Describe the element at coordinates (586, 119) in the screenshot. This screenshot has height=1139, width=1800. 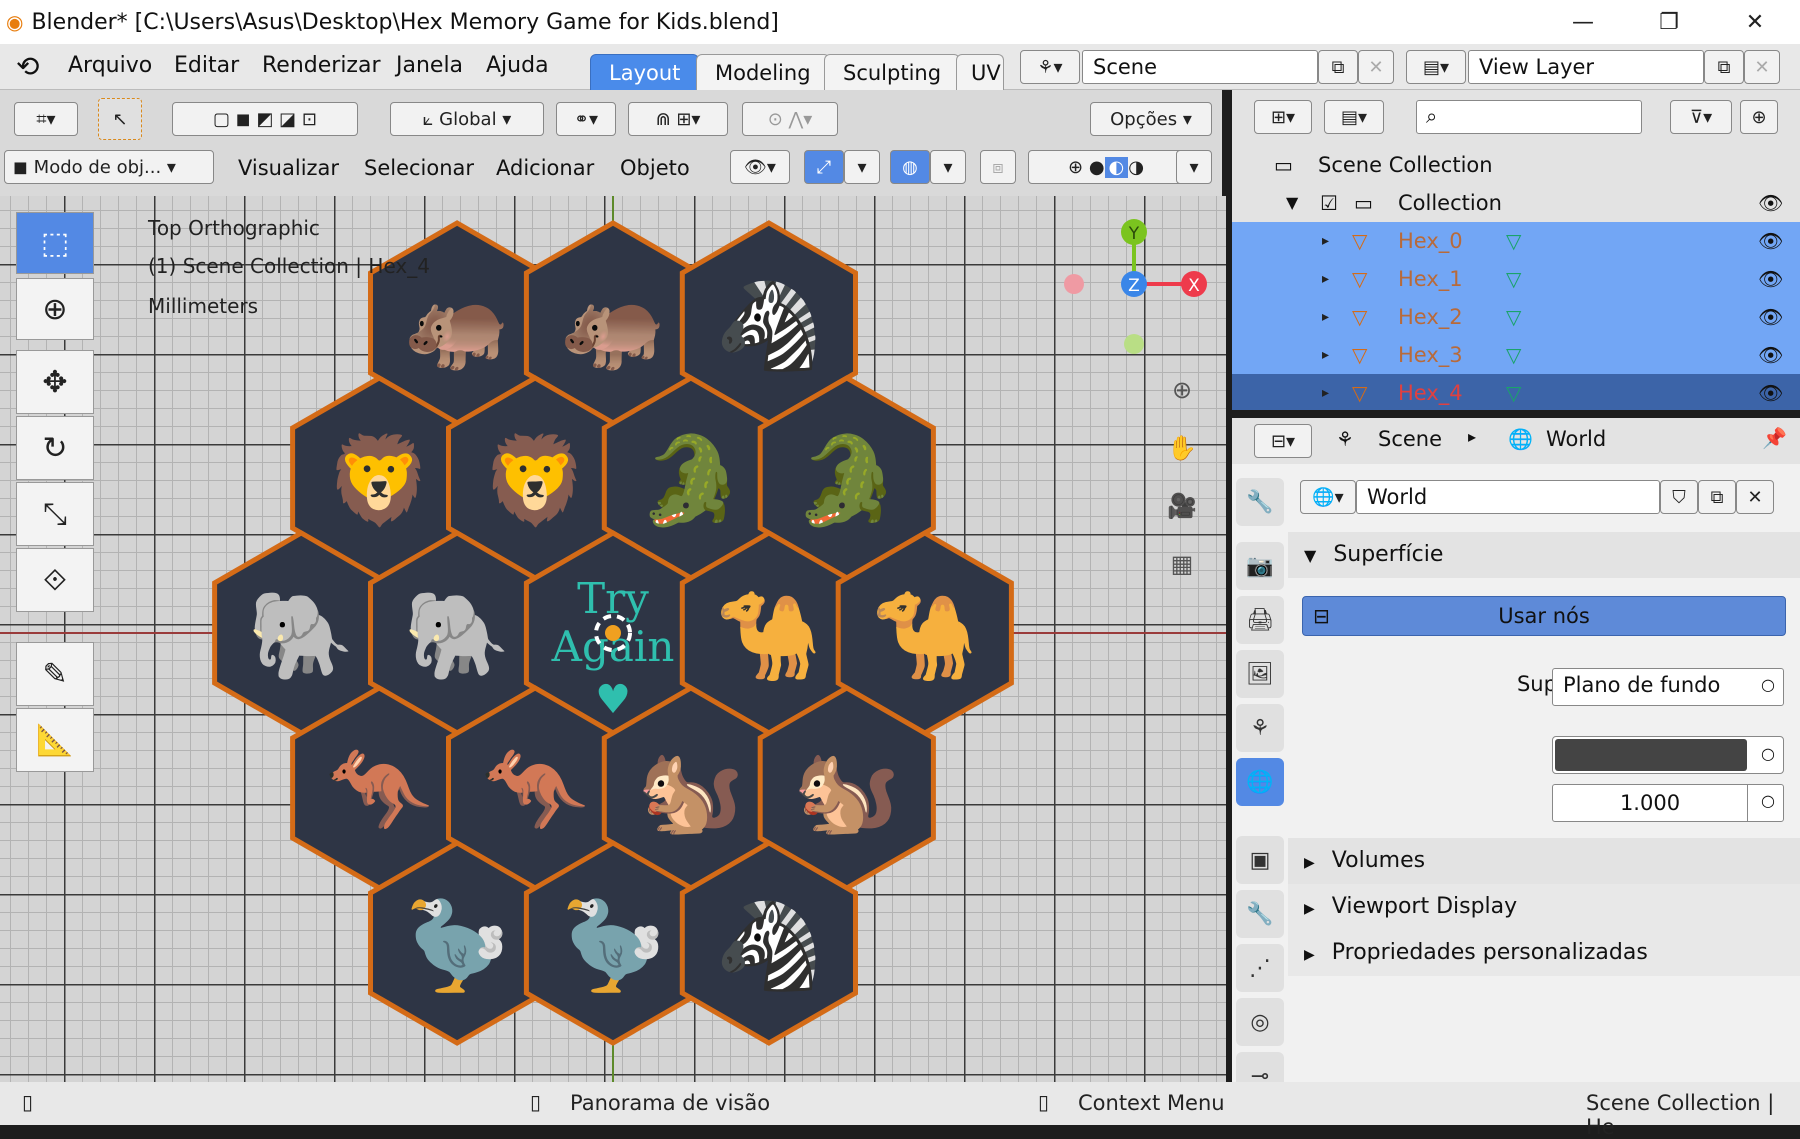
I see `pivot-point-icon: ⚭▾` at that location.